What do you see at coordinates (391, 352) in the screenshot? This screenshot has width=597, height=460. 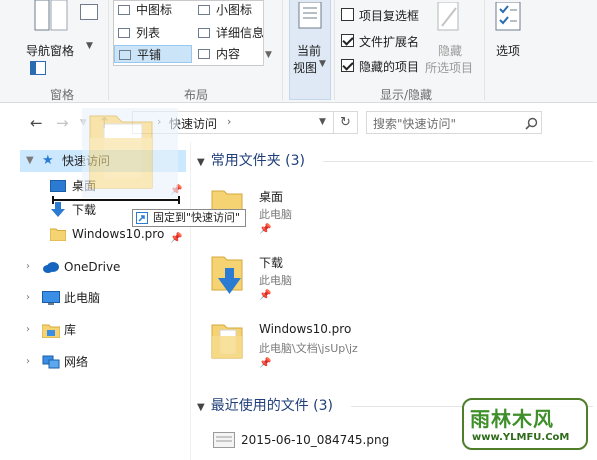 I see `folder-tile: Windows10.pro 此电脑\文档\jsUp\jz 📌` at bounding box center [391, 352].